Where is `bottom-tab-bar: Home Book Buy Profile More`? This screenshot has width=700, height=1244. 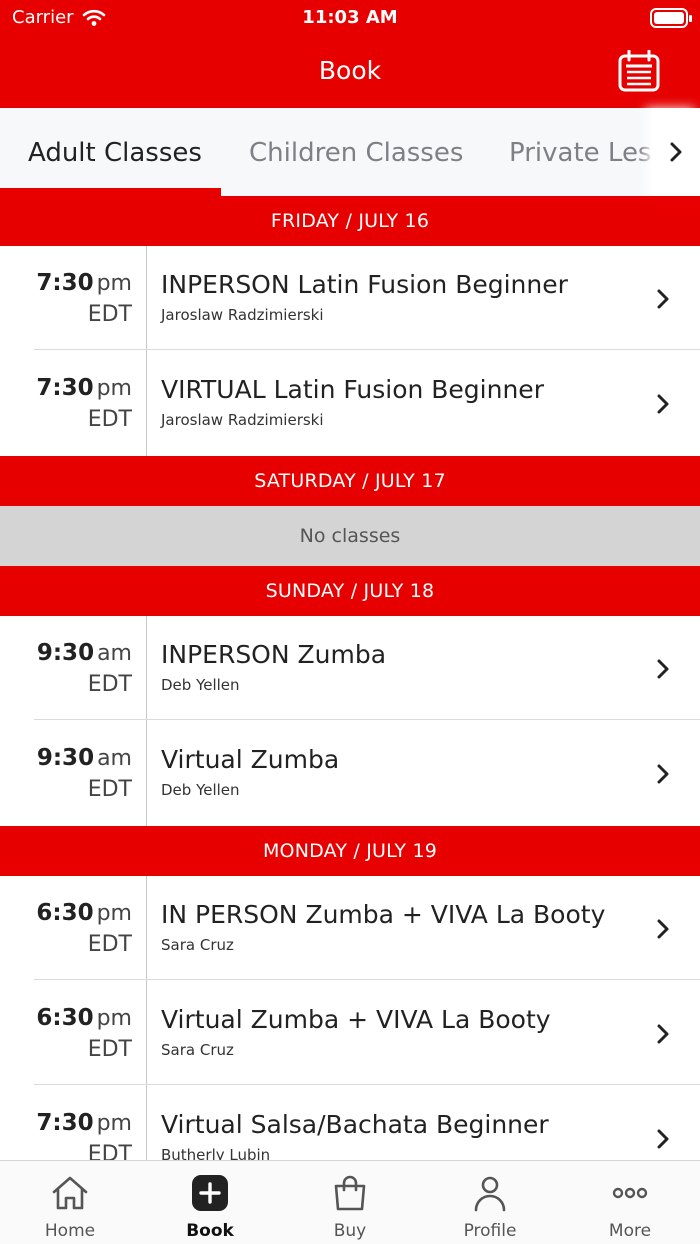 bottom-tab-bar: Home Book Buy Profile More is located at coordinates (350, 1202).